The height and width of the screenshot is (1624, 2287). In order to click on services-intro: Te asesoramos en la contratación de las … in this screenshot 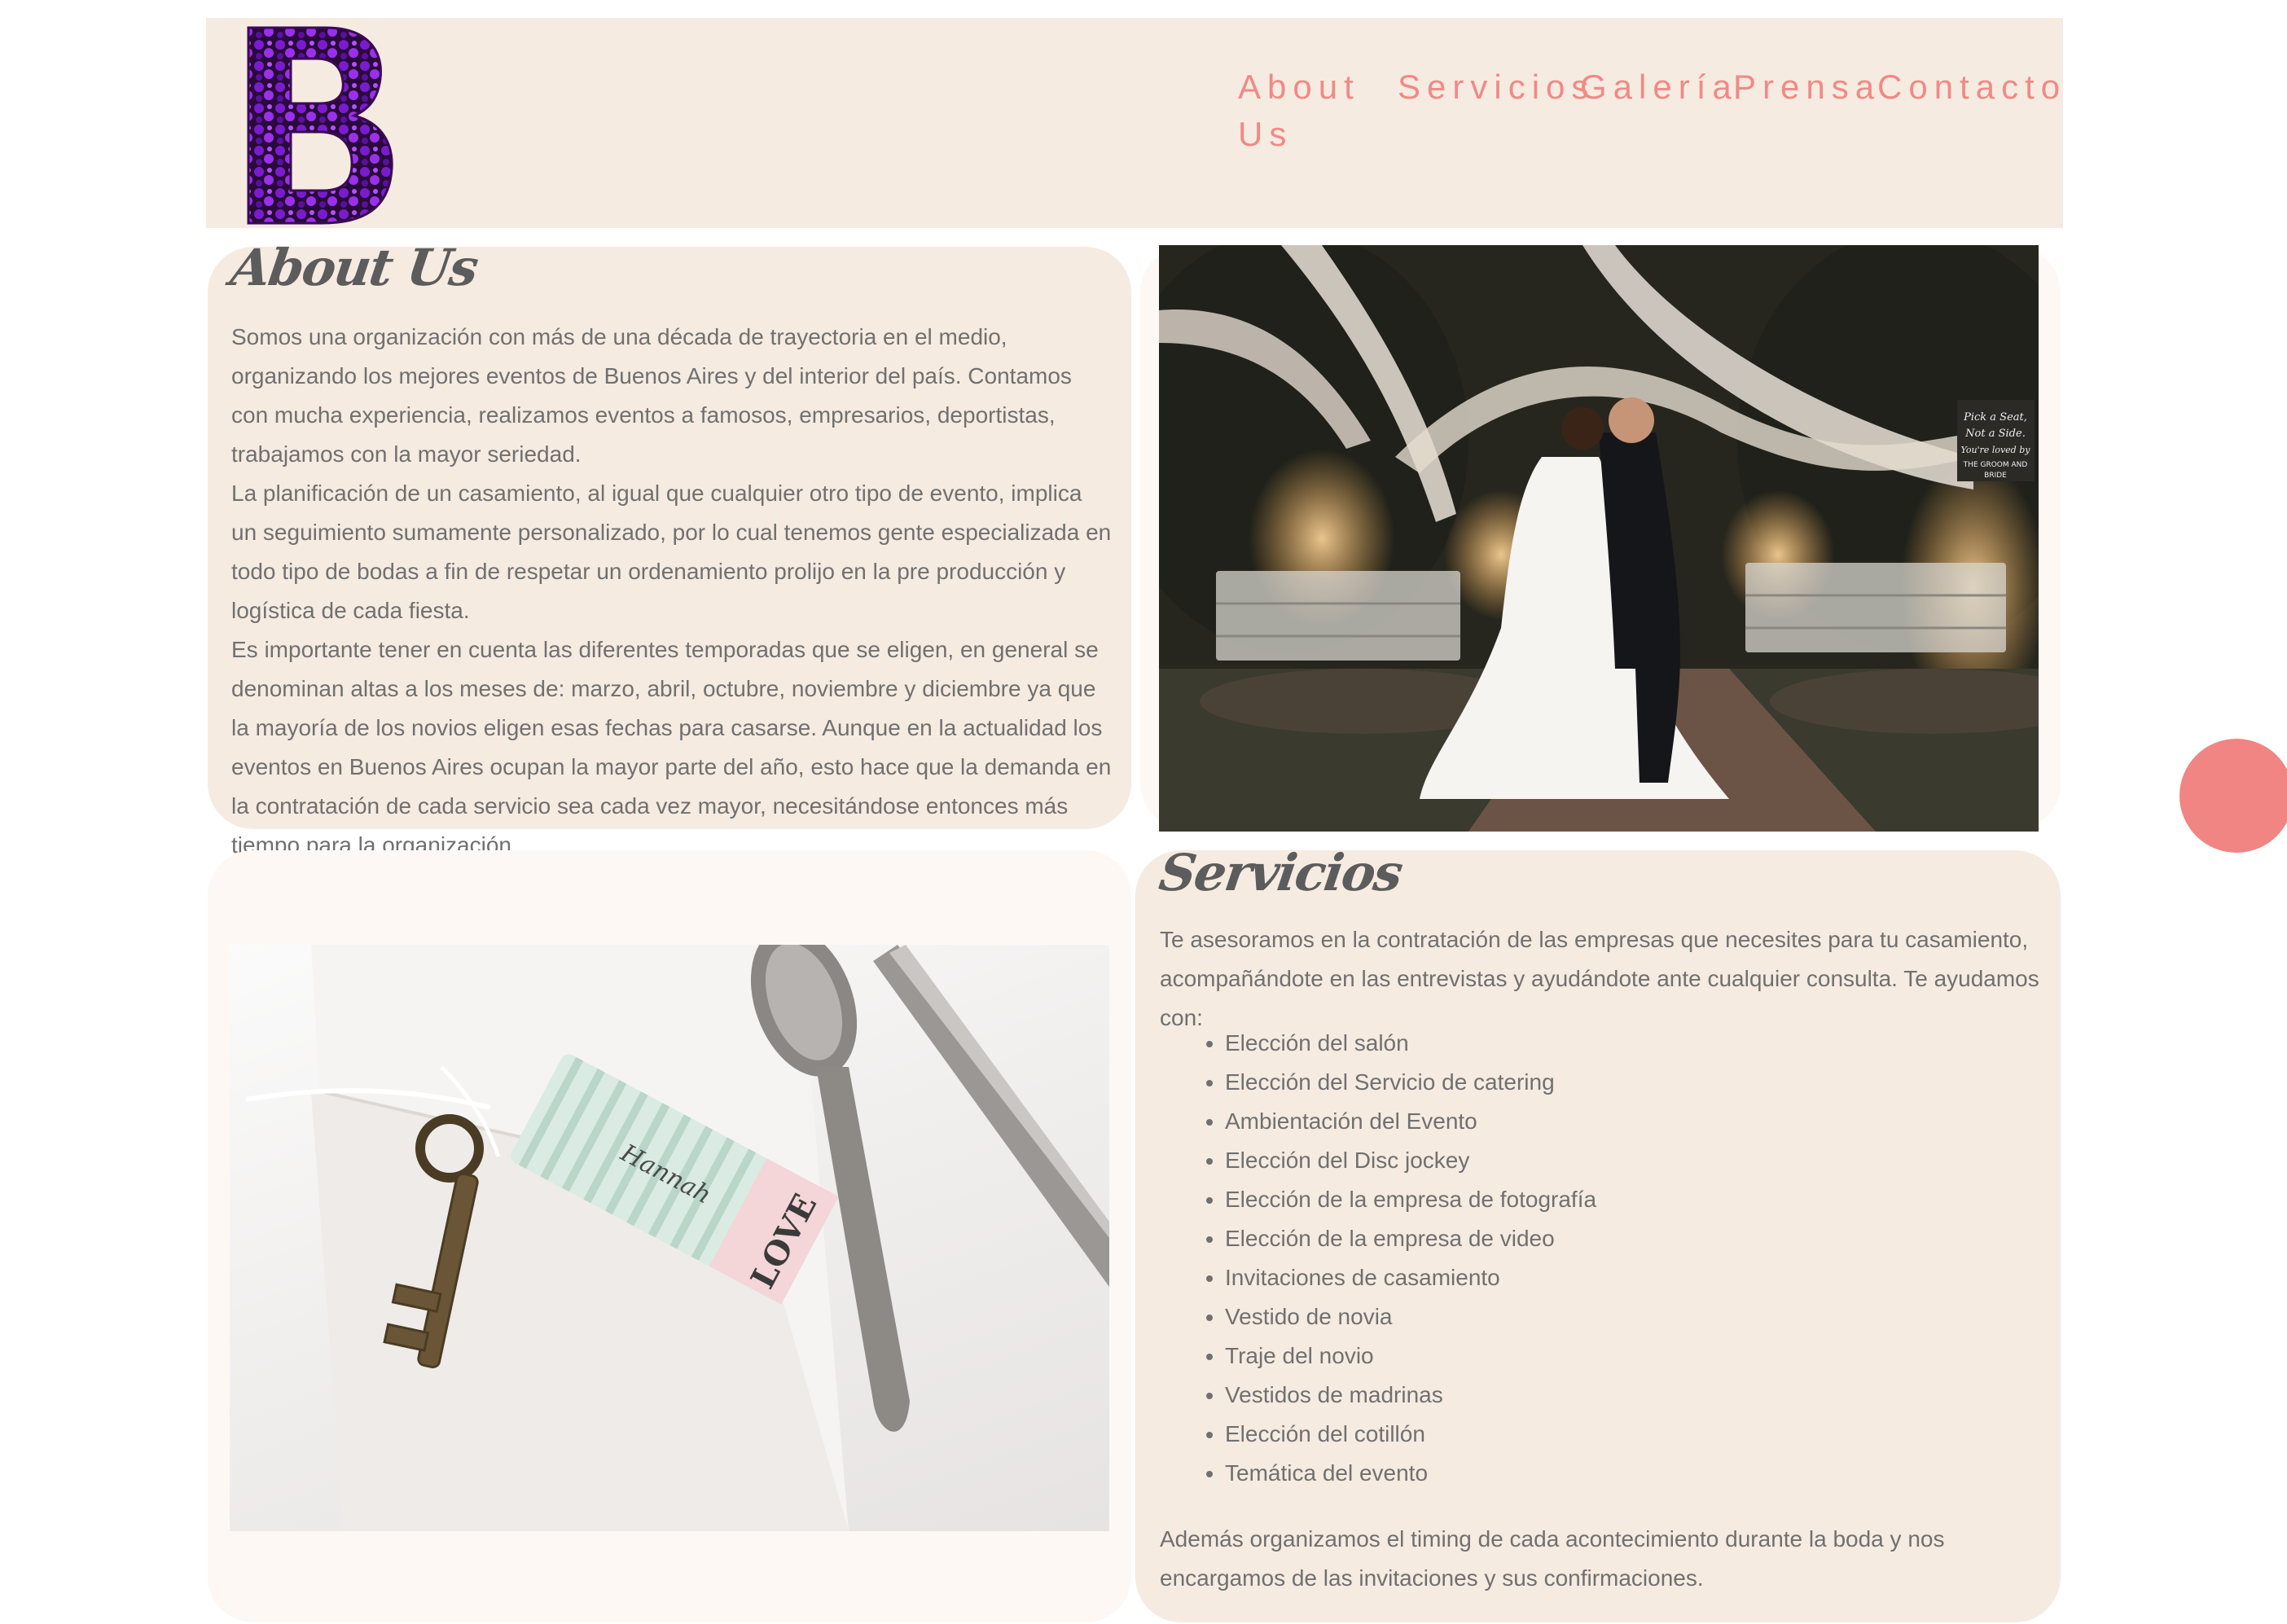, I will do `click(1600, 978)`.